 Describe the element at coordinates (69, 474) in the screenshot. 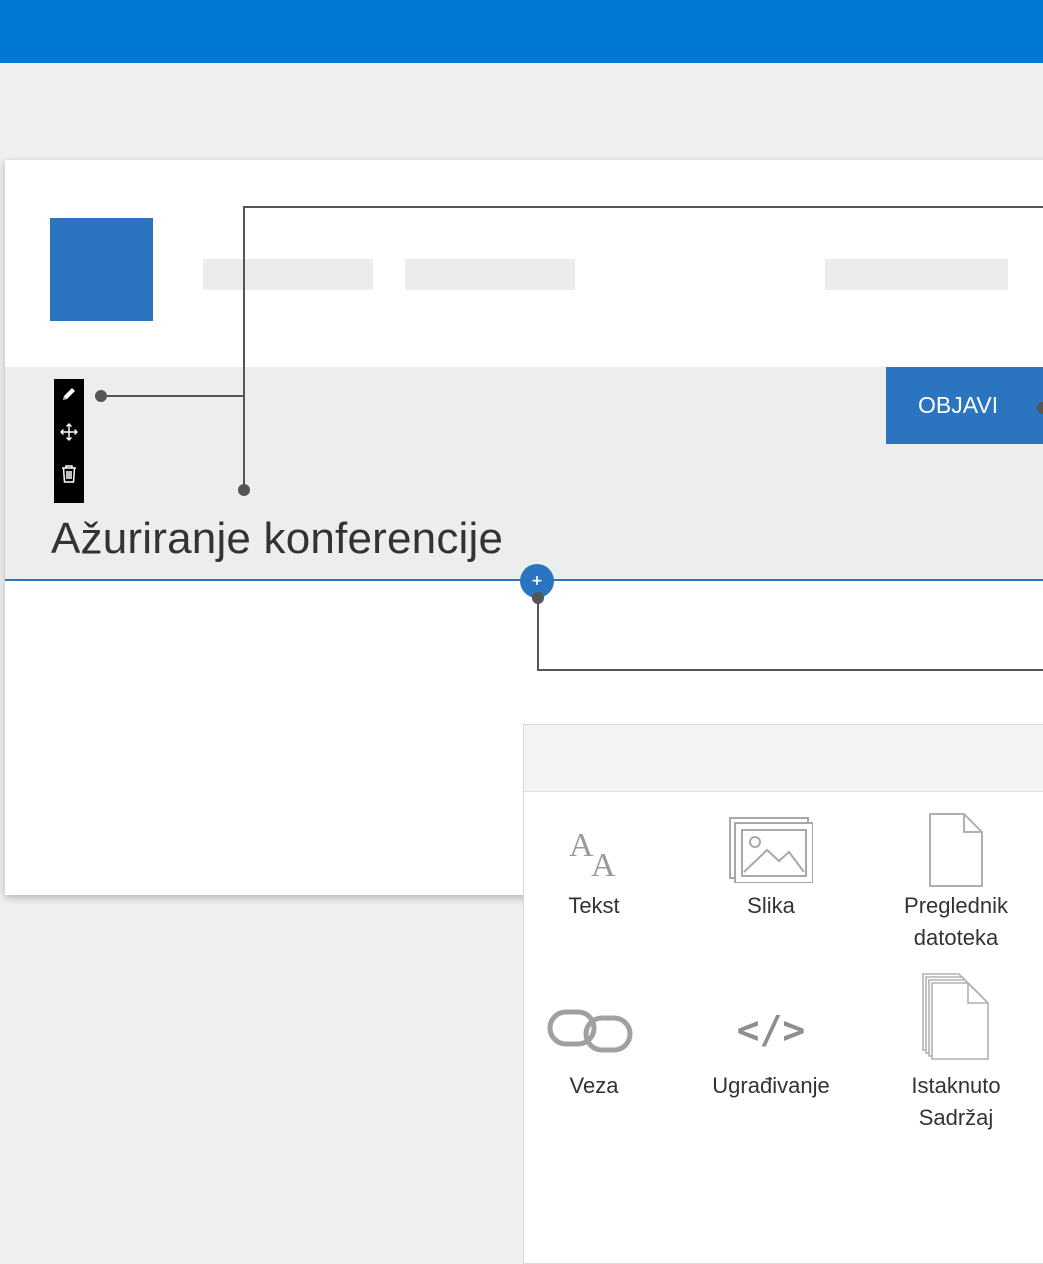

I see `trash-icon` at that location.